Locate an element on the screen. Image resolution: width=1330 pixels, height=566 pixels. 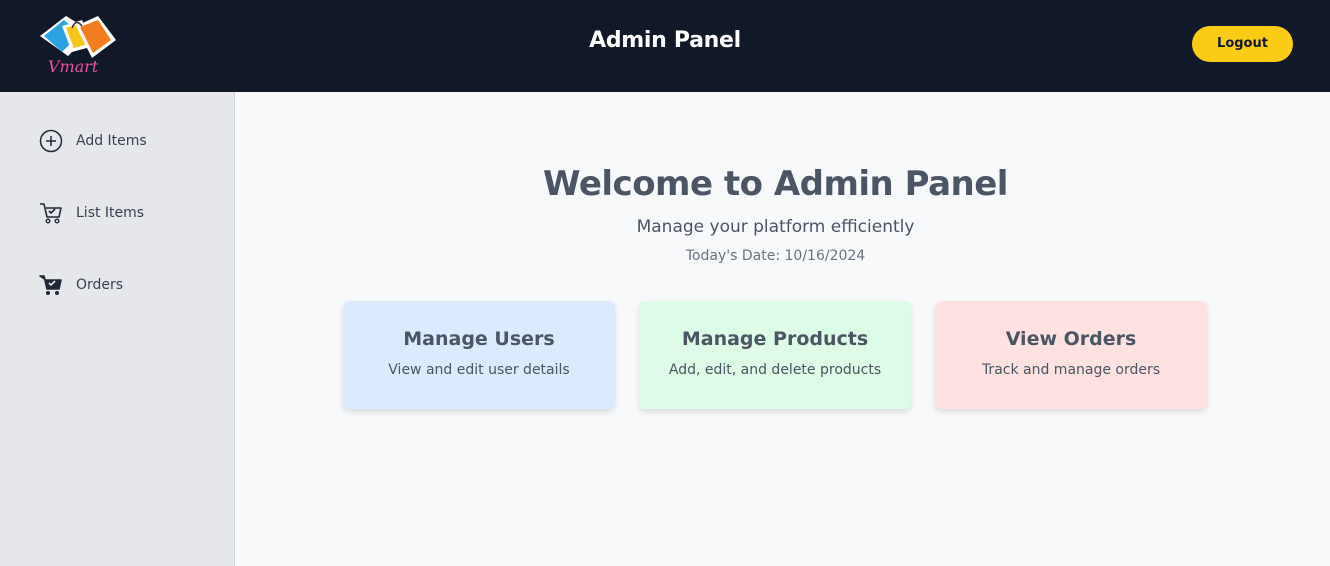
sidebar-item-orders: Orders is located at coordinates (128, 285).